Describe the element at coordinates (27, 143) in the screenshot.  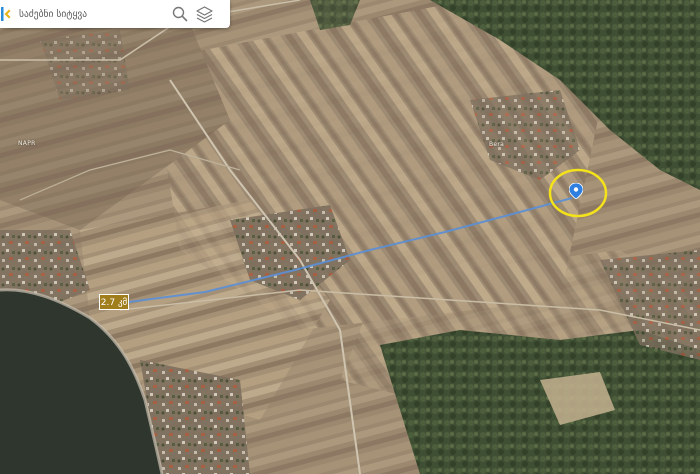
I see `place-label-napr: NAPR` at that location.